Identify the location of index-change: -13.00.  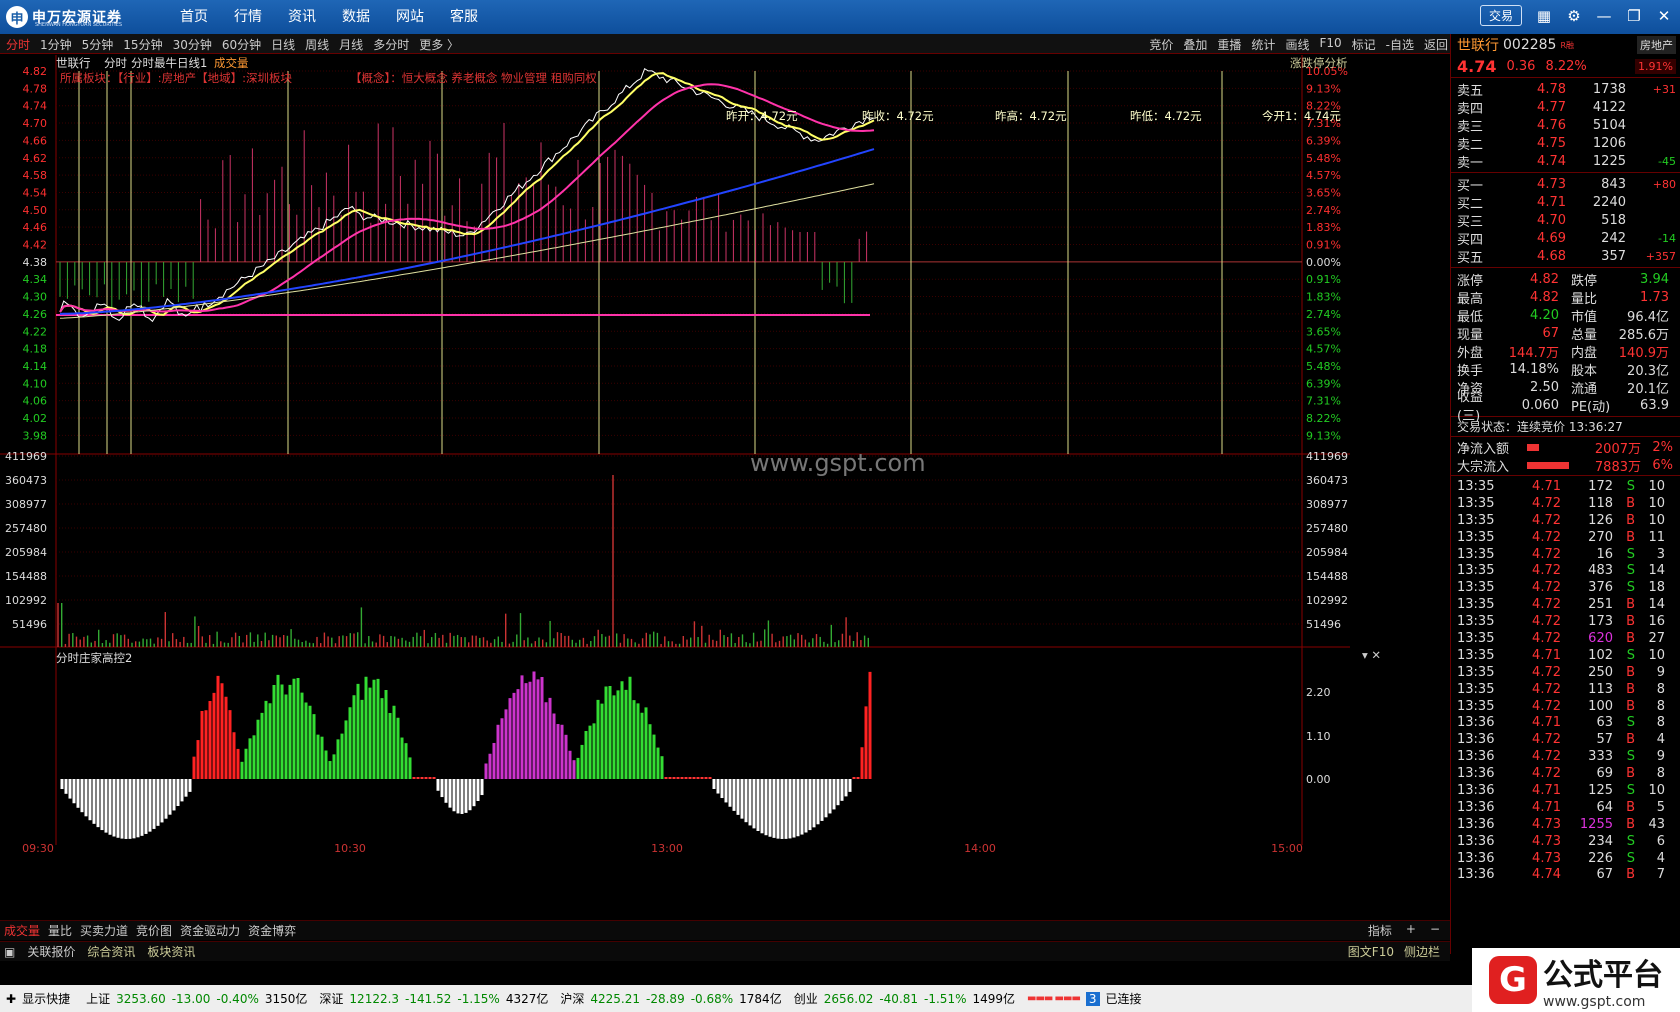
(191, 998).